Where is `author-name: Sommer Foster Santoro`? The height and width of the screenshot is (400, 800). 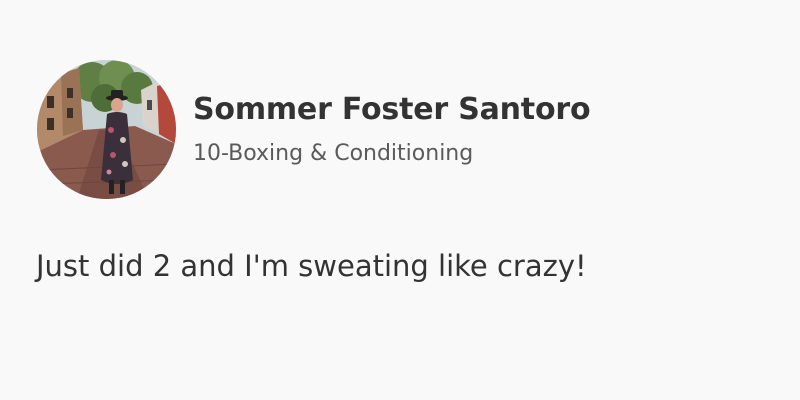
author-name: Sommer Foster Santoro is located at coordinates (392, 110).